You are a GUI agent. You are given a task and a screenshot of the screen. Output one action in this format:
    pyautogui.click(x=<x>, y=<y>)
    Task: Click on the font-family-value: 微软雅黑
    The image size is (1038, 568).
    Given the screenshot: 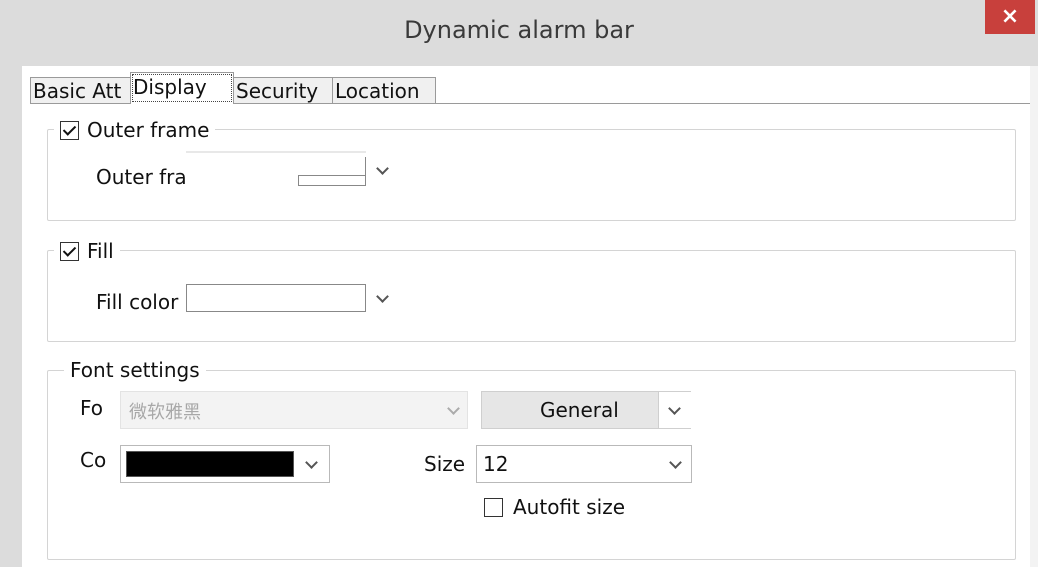 What is the action you would take?
    pyautogui.click(x=165, y=412)
    